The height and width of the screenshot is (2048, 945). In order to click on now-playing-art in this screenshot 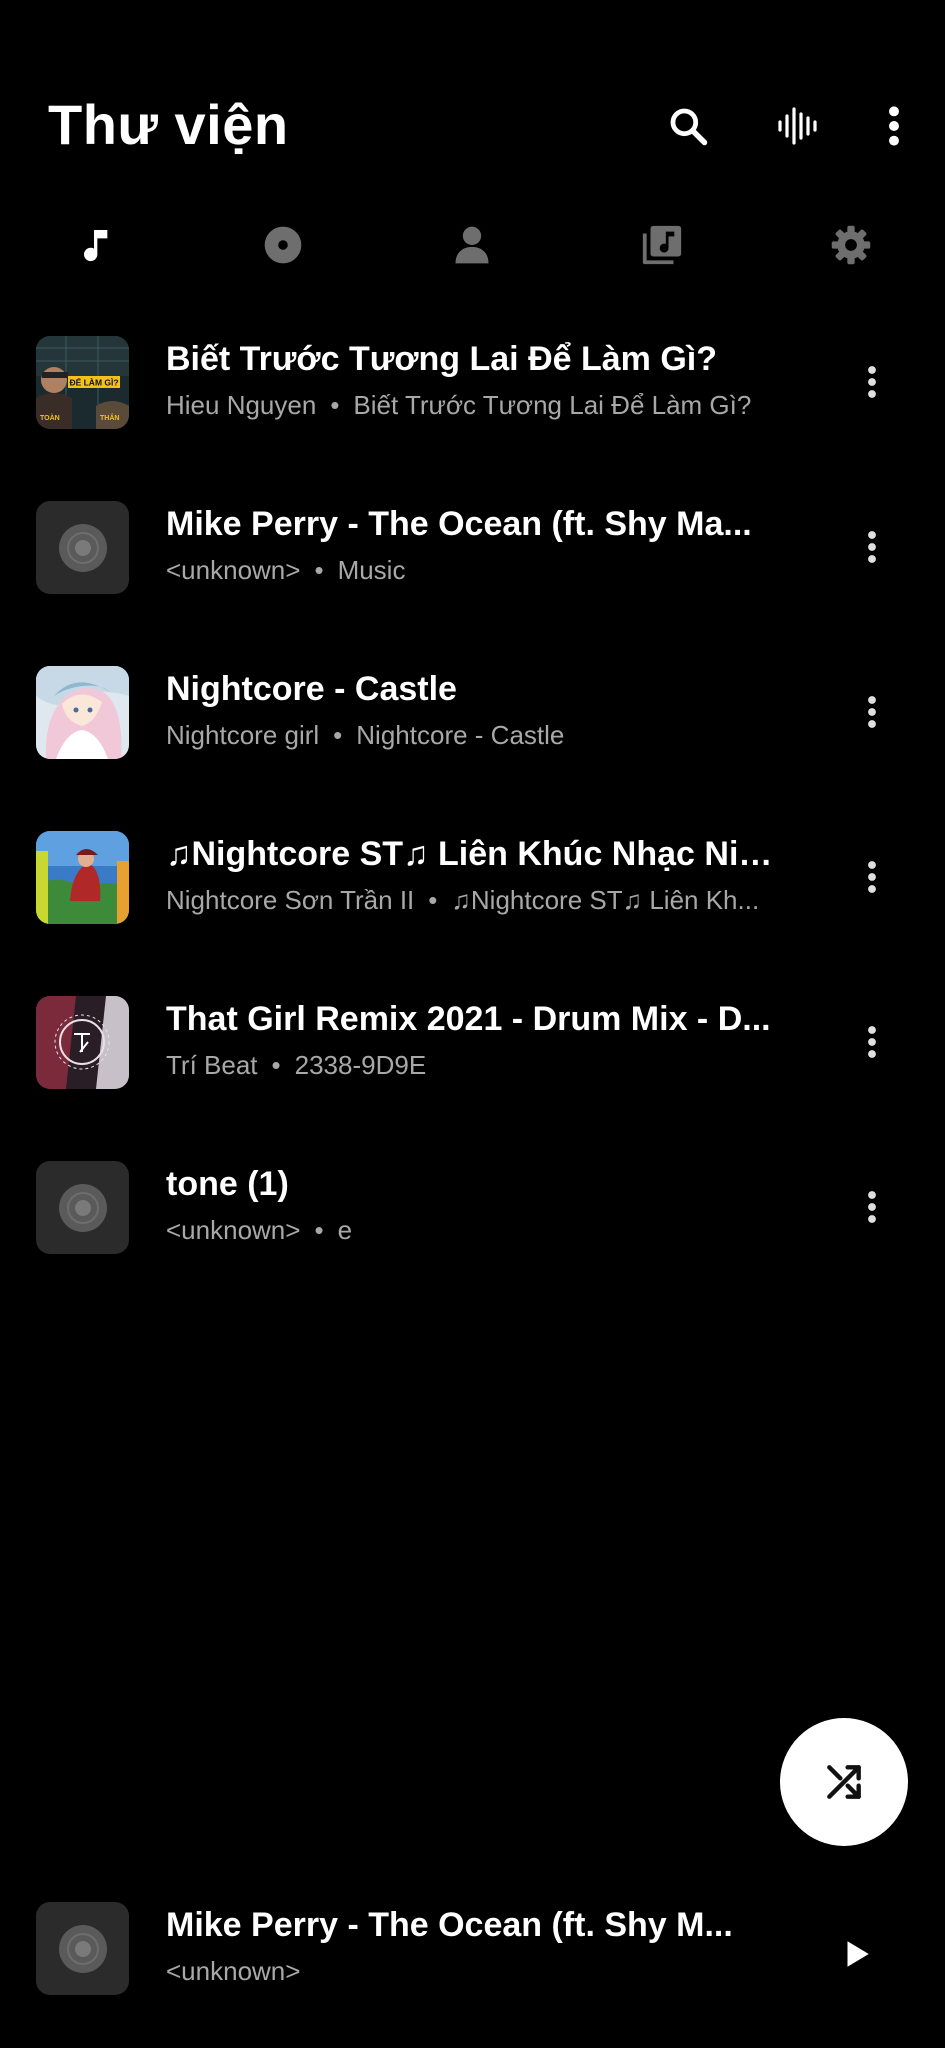, I will do `click(82, 1948)`.